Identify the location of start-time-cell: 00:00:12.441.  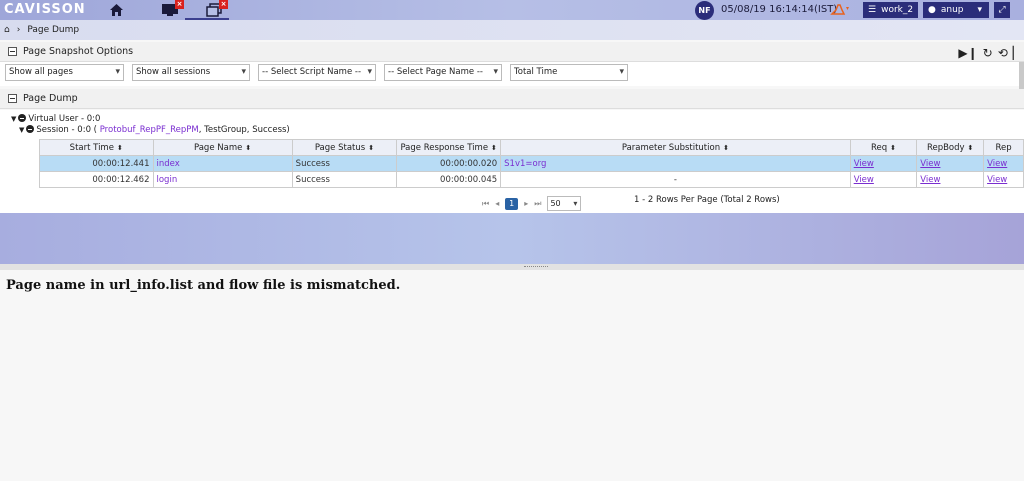
(96, 163).